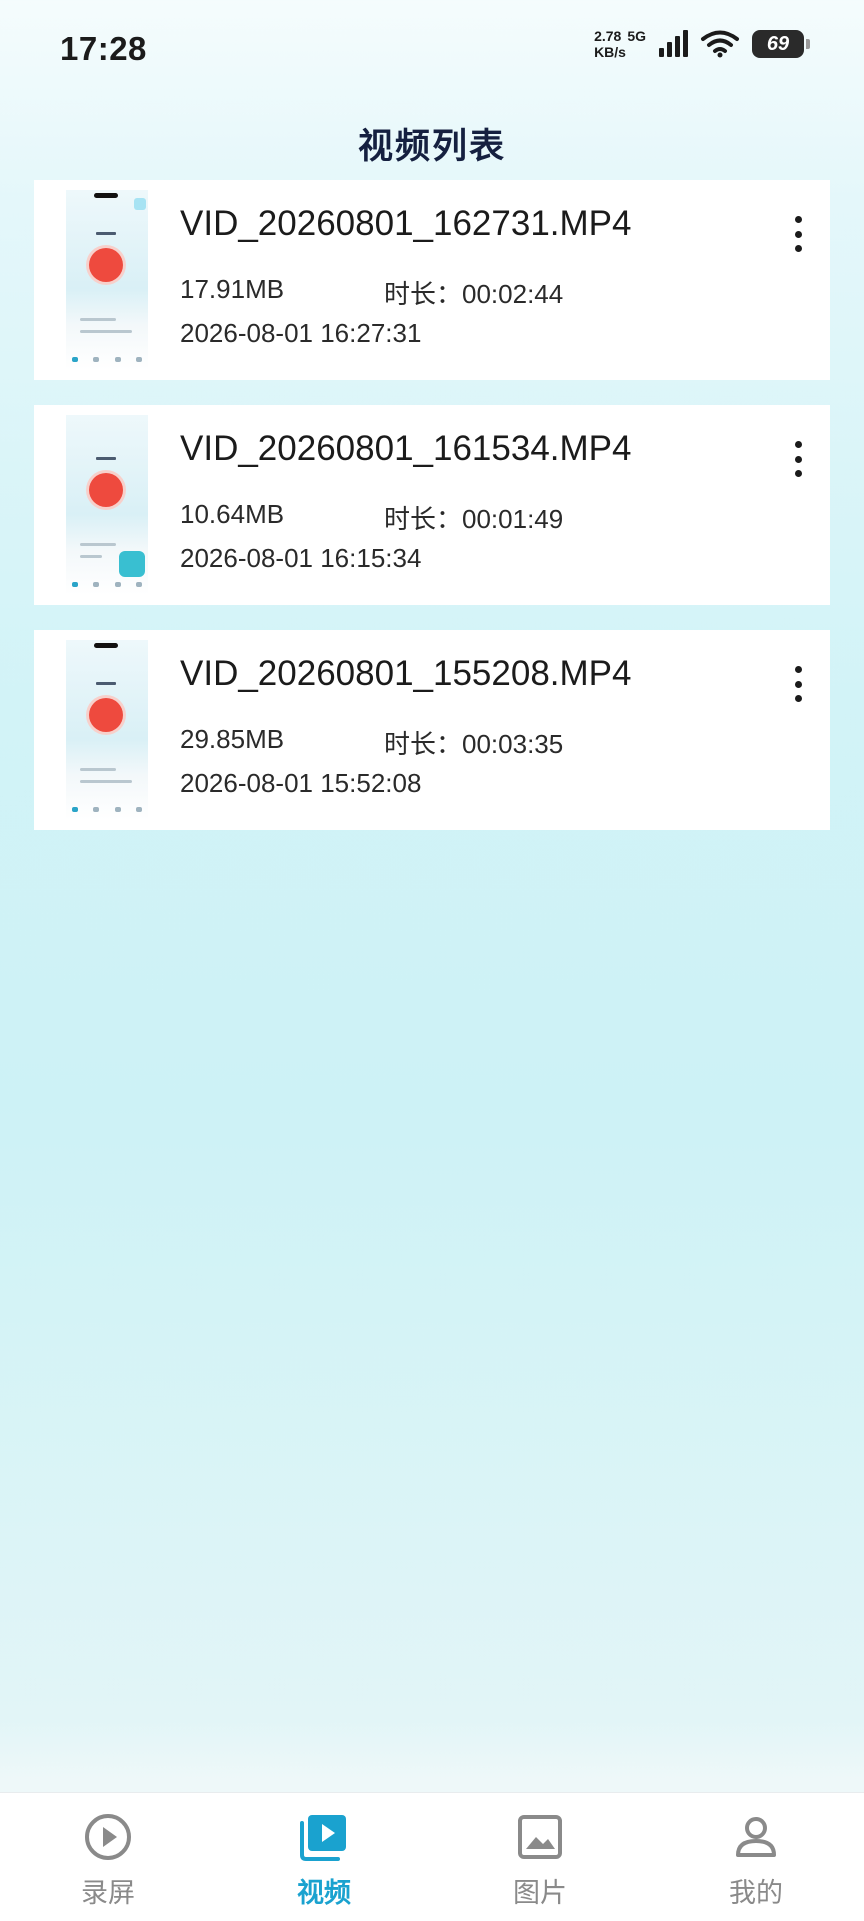 The image size is (864, 1921). I want to click on nav-item-video: 视频, so click(324, 1857).